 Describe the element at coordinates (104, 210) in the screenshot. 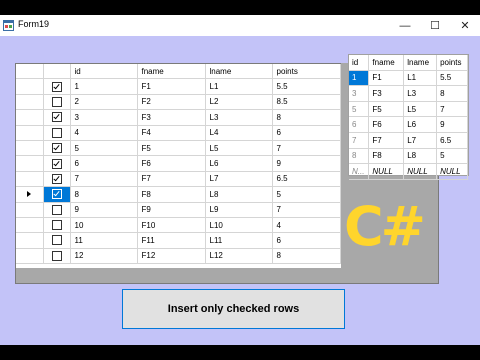

I see `cell-id: 9` at that location.